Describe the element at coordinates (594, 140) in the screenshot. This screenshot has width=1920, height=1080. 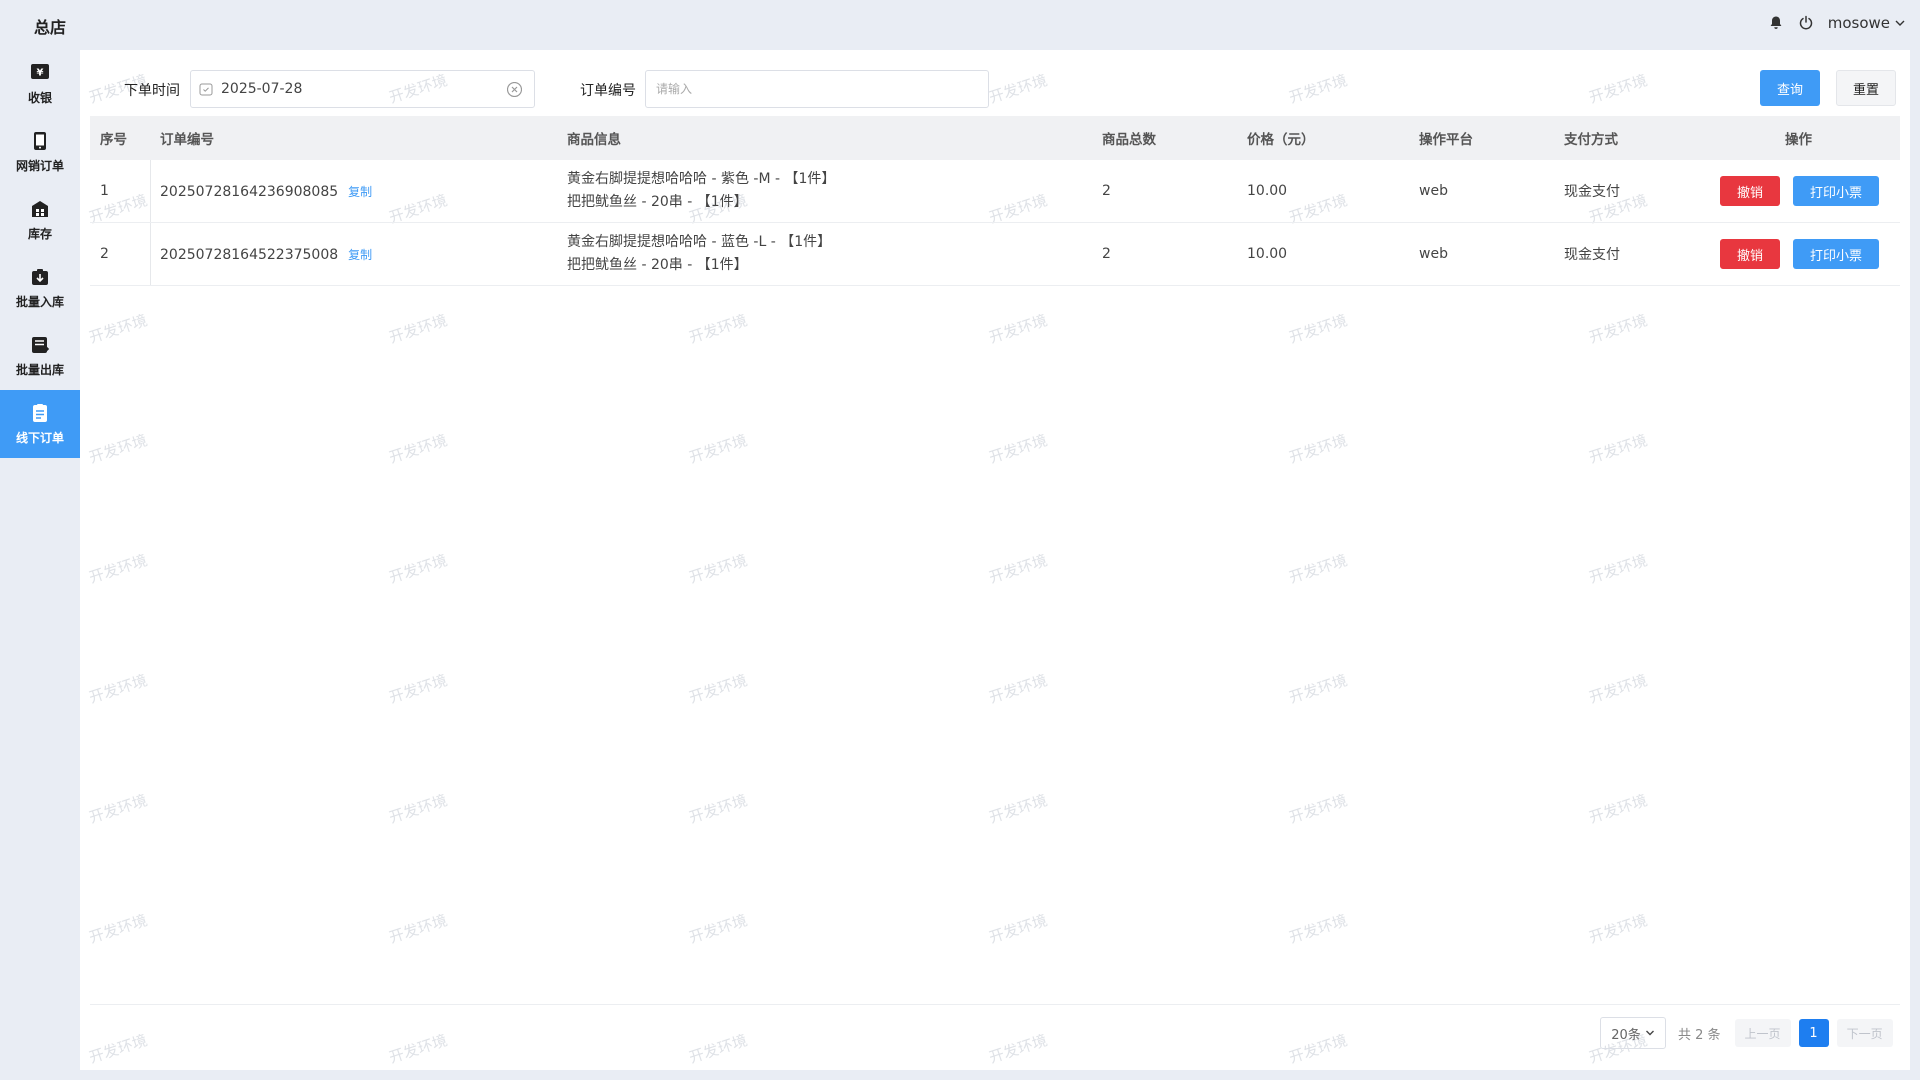
I see `column-header: 商品信息` at that location.